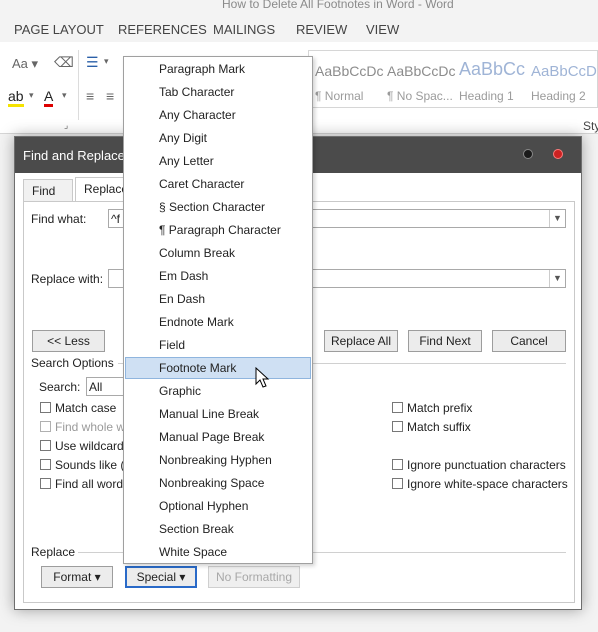  Describe the element at coordinates (590, 126) in the screenshot. I see `styles-group-label: Sty` at that location.